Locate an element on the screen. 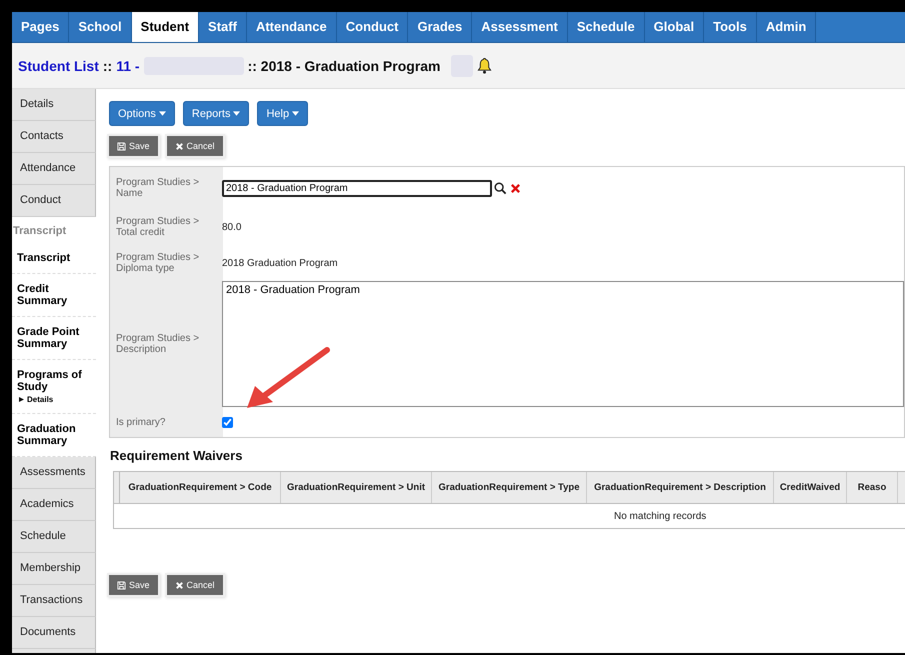 This screenshot has width=905, height=655. breadcrumb-link: 11 - is located at coordinates (128, 66).